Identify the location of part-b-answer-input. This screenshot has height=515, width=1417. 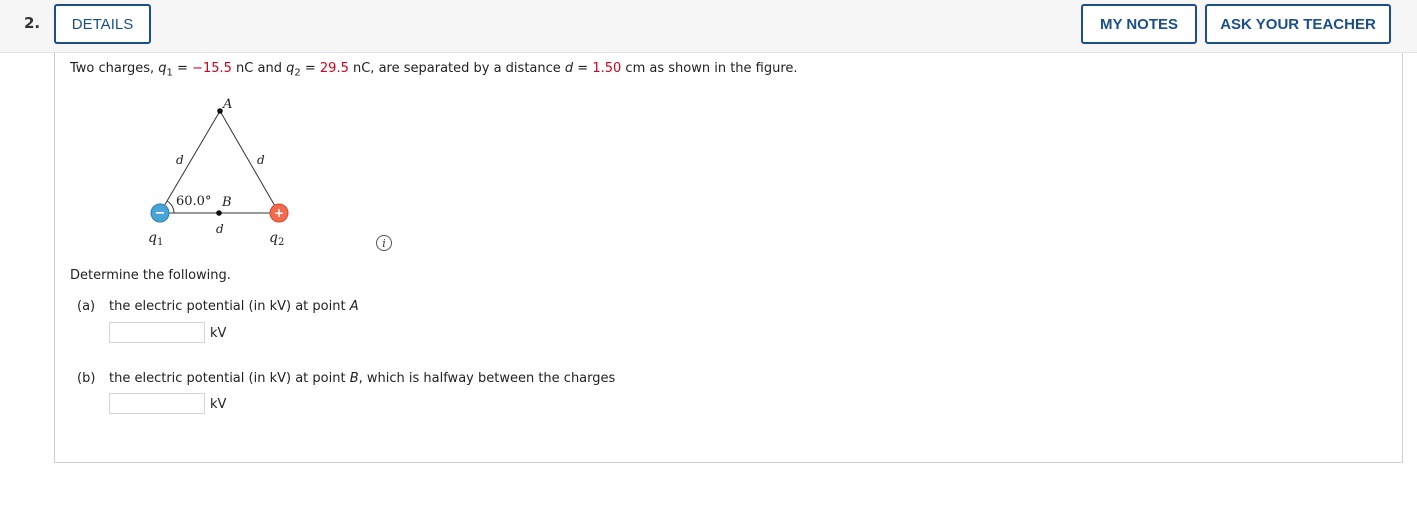
(157, 403).